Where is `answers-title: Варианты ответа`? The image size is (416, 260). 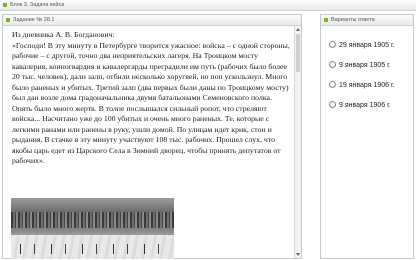
answers-title: Варианты ответа is located at coordinates (353, 20).